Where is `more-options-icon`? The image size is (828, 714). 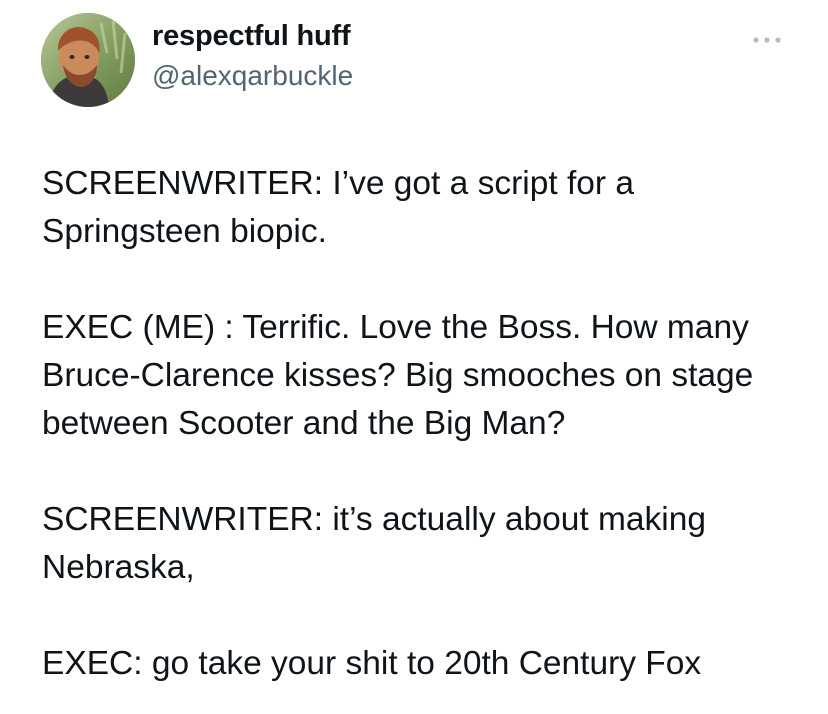 more-options-icon is located at coordinates (767, 40).